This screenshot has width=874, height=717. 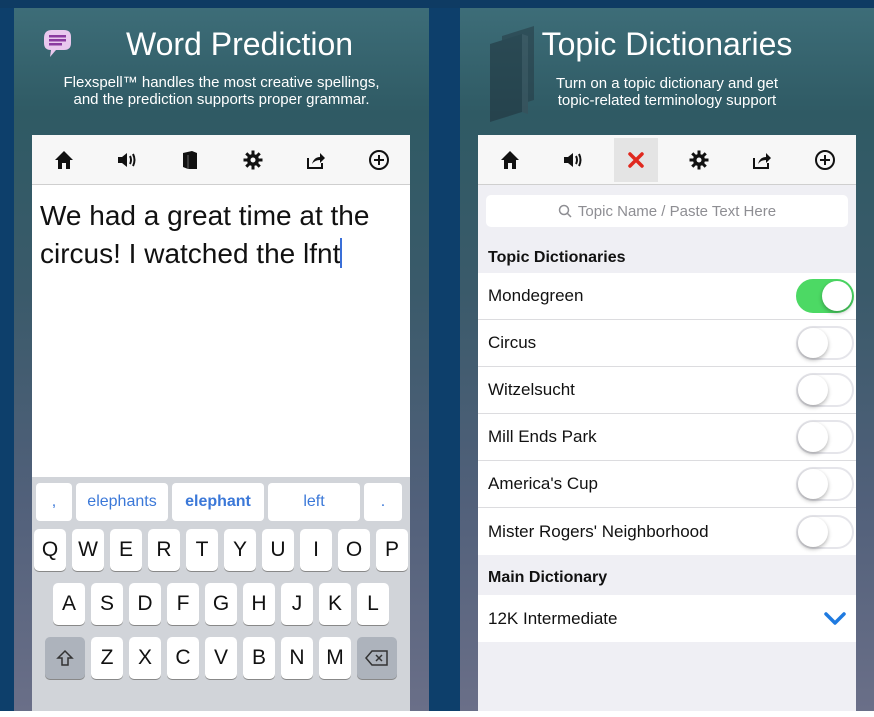 I want to click on key-t: T, so click(x=202, y=550).